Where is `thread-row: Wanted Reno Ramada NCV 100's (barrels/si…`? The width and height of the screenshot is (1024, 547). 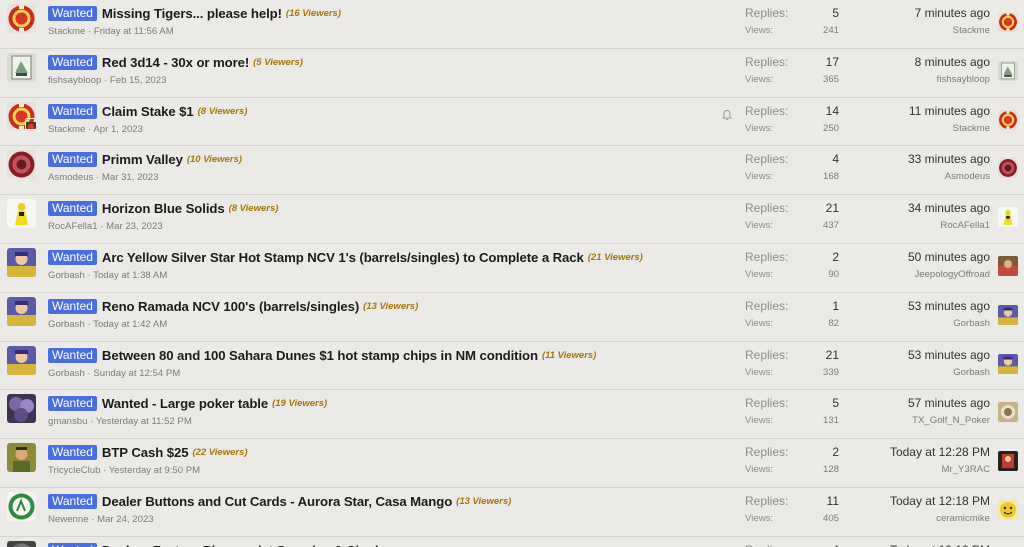 thread-row: Wanted Reno Ramada NCV 100's (barrels/si… is located at coordinates (512, 317).